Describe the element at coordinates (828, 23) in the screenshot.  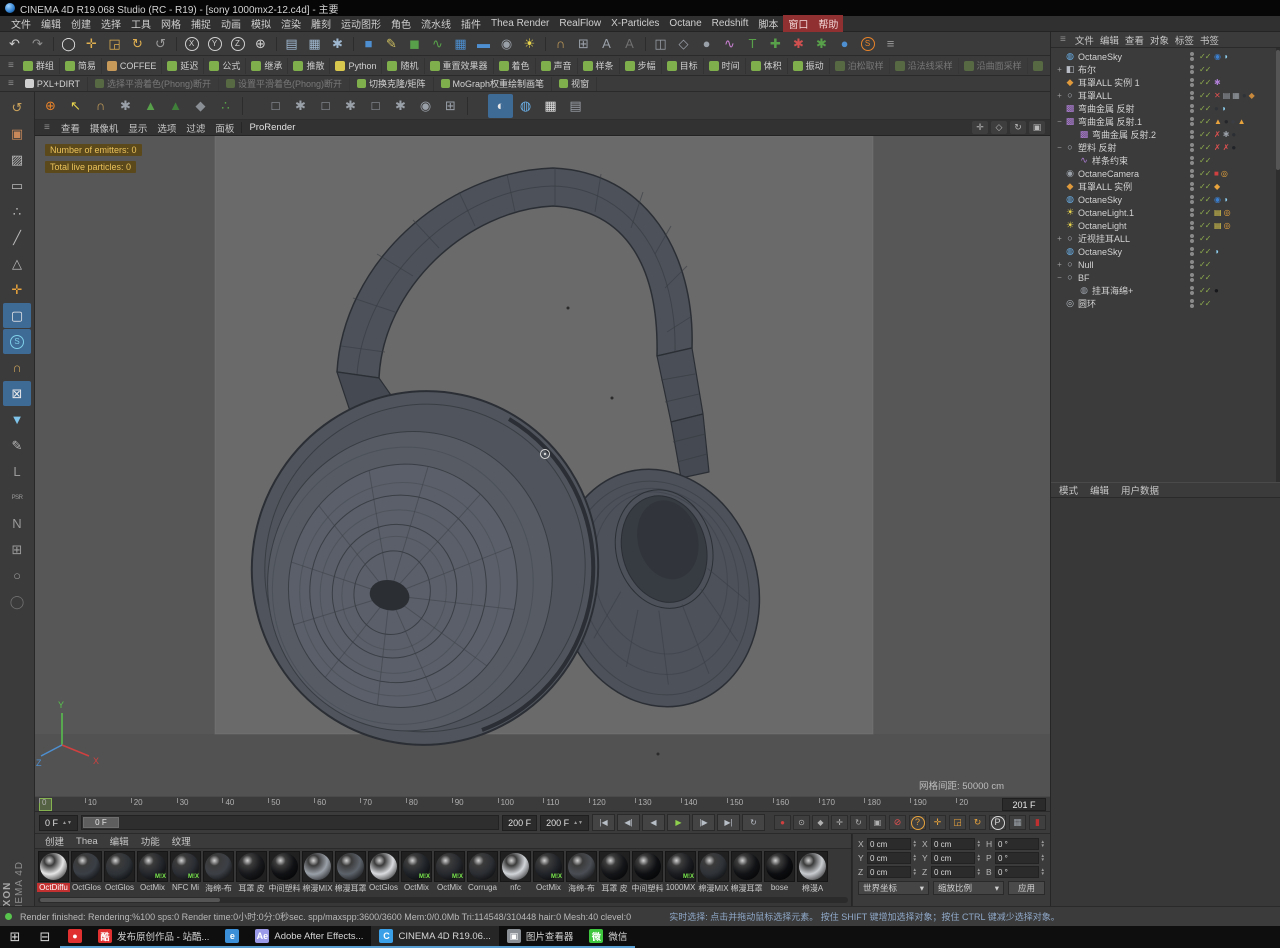
I see `menu-item: 帮助` at that location.